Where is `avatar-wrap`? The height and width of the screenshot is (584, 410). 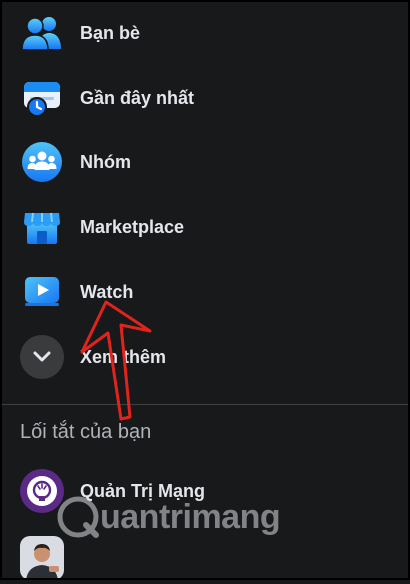
avatar-wrap is located at coordinates (42, 558).